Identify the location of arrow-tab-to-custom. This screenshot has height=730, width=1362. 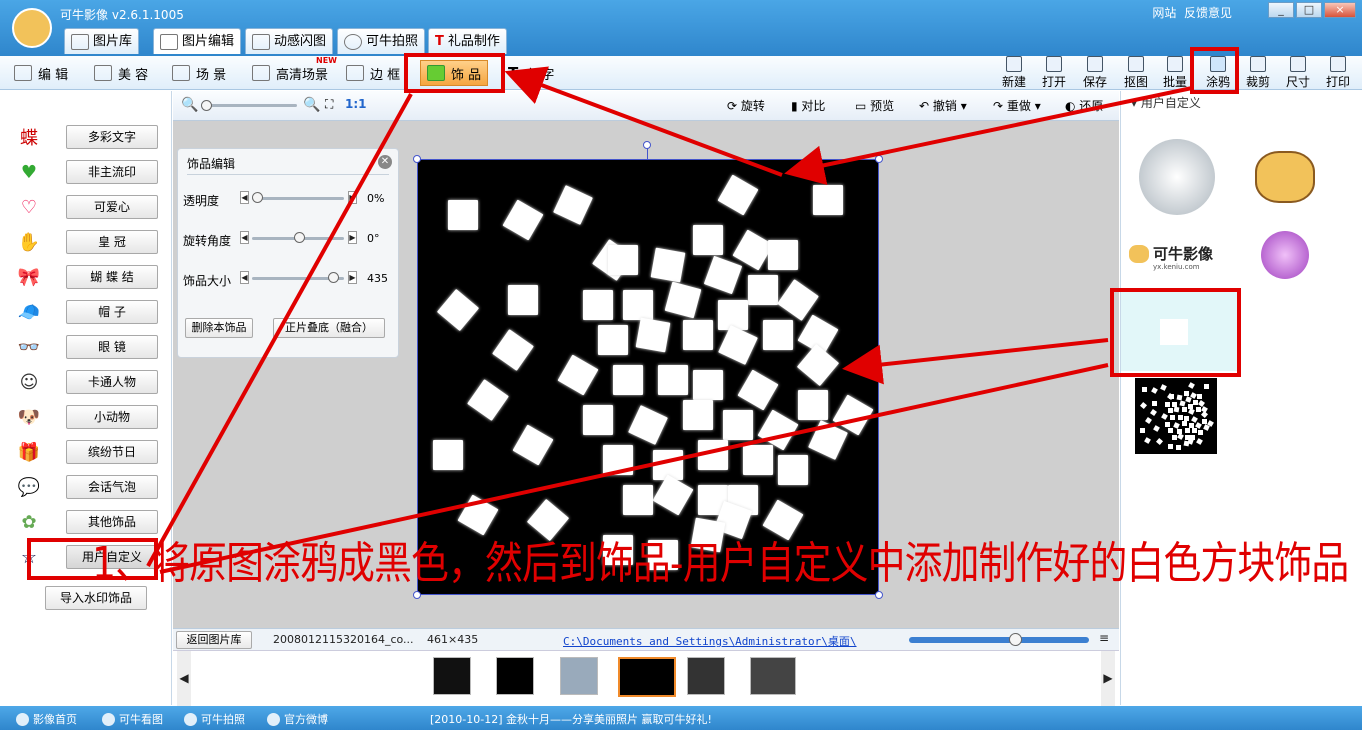
(279, 330).